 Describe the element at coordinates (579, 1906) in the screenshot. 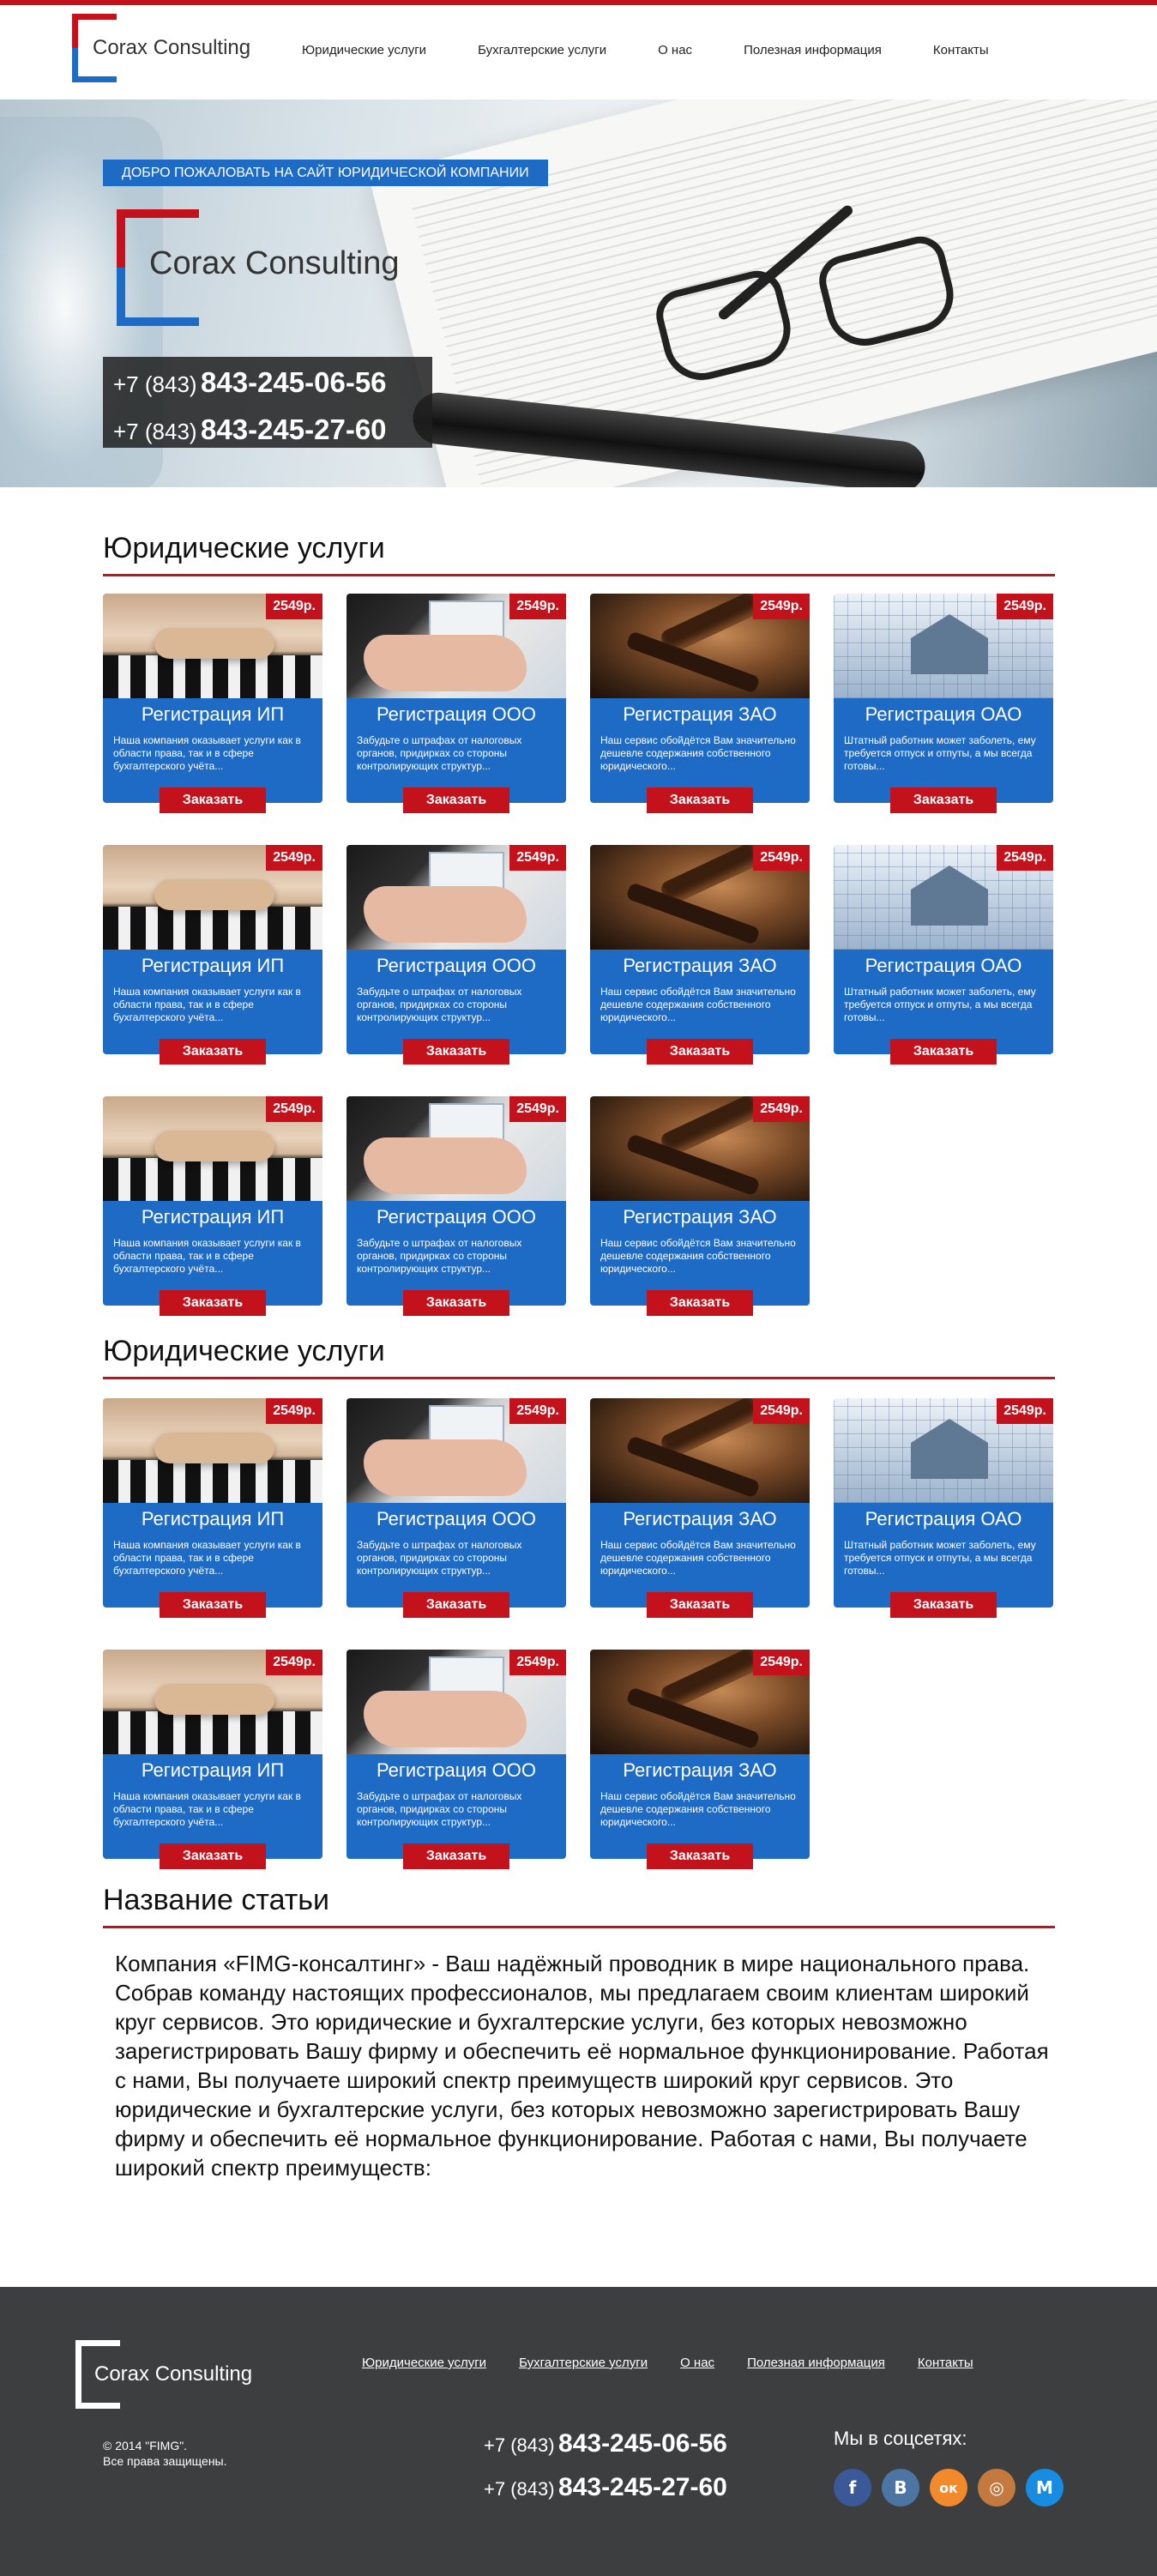

I see `article-title: Название статьи` at that location.